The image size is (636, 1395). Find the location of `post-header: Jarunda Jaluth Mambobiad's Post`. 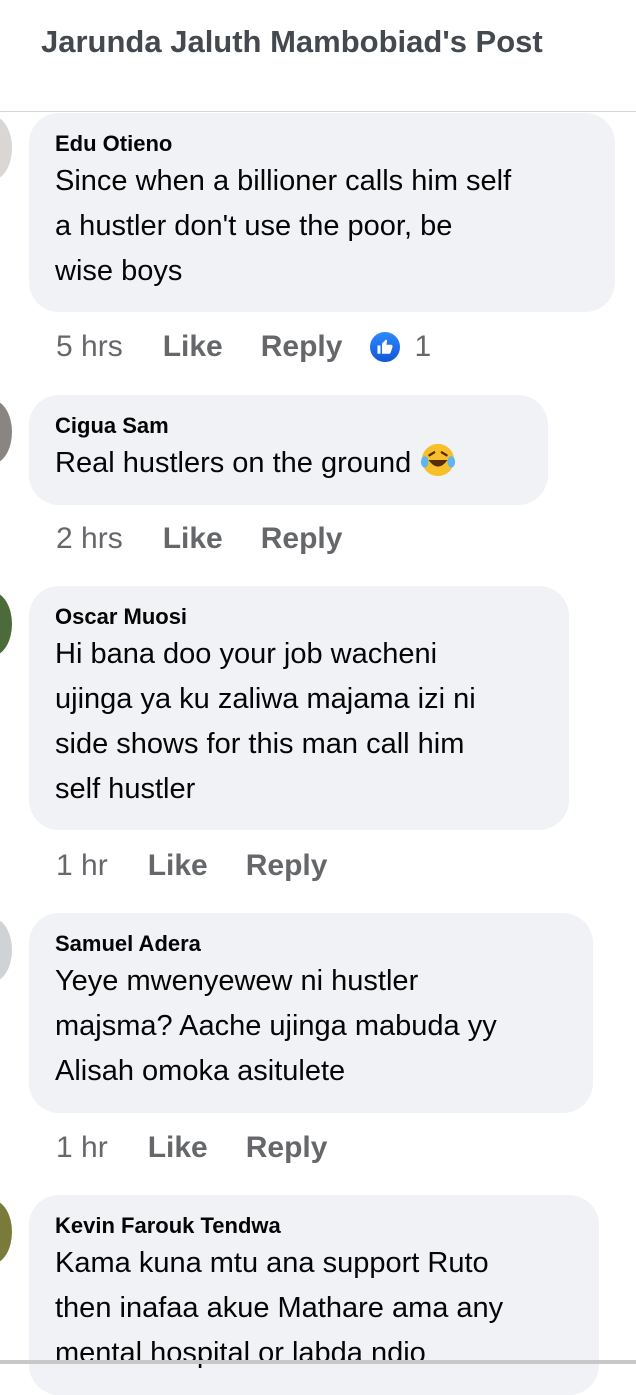

post-header: Jarunda Jaluth Mambobiad's Post is located at coordinates (318, 56).